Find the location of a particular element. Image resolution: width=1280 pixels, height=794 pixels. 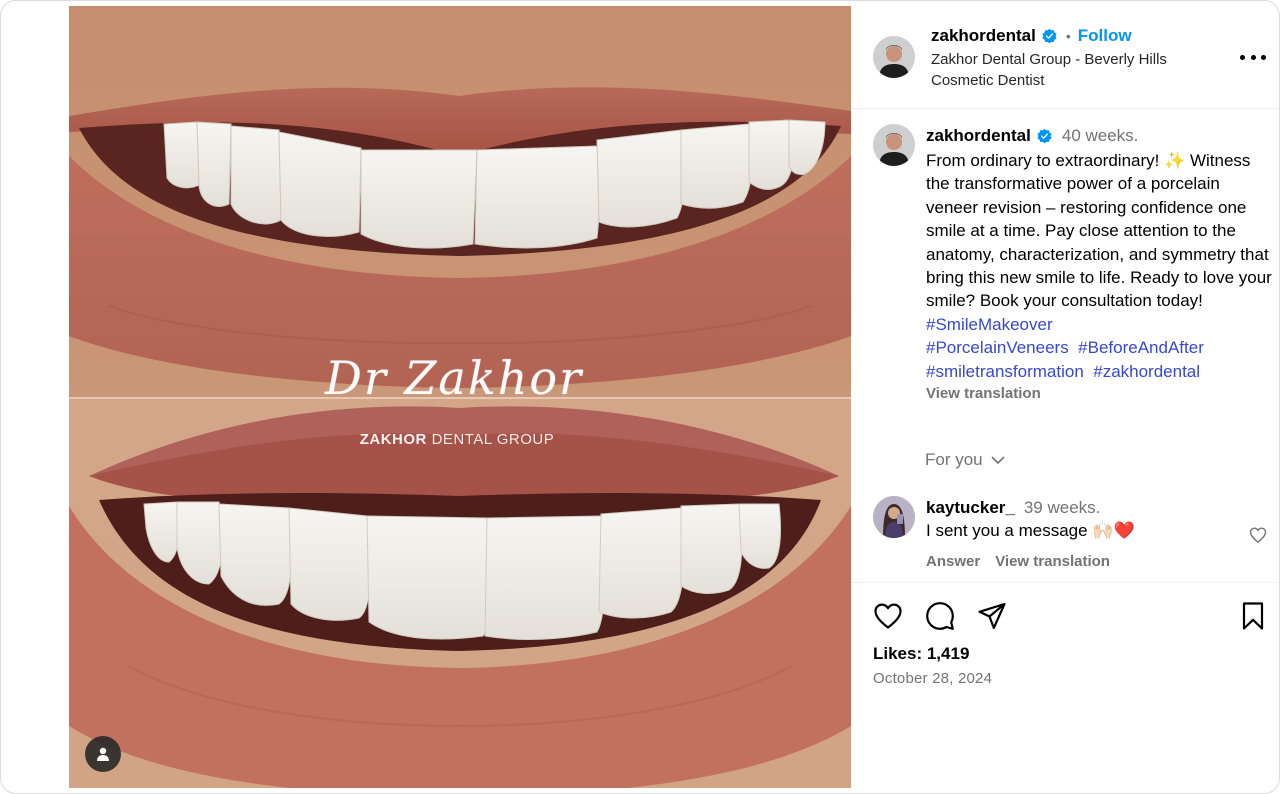

caption-view-translation: View translation is located at coordinates (1101, 393).